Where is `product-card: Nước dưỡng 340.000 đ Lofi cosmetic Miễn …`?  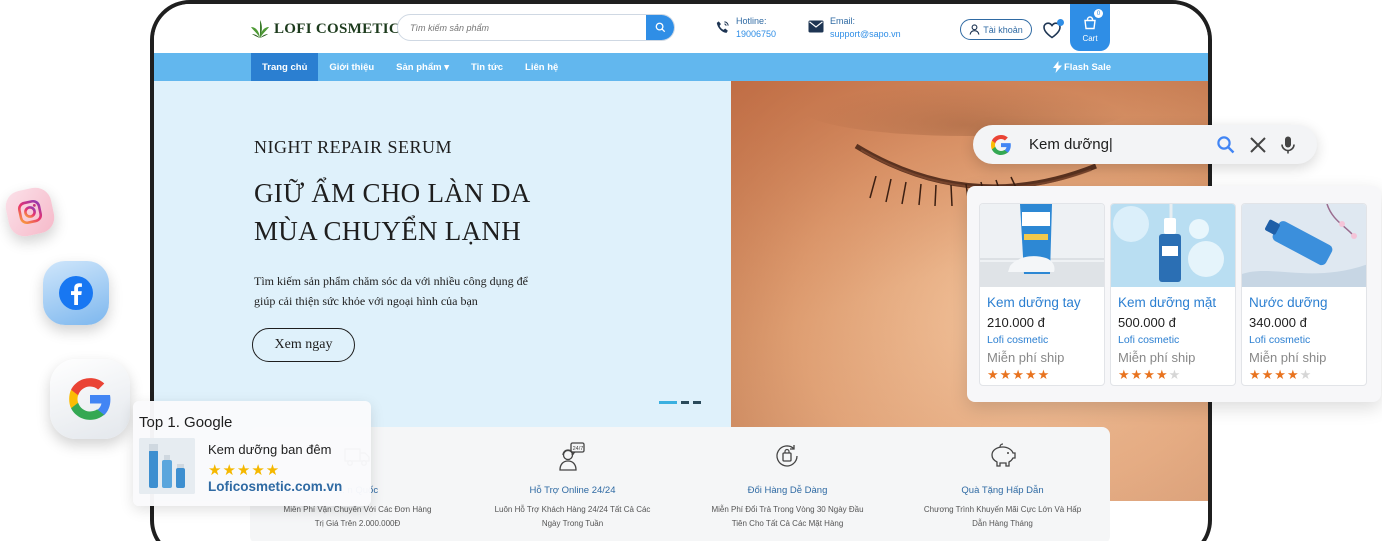 product-card: Nước dưỡng 340.000 đ Lofi cosmetic Miễn … is located at coordinates (1304, 294).